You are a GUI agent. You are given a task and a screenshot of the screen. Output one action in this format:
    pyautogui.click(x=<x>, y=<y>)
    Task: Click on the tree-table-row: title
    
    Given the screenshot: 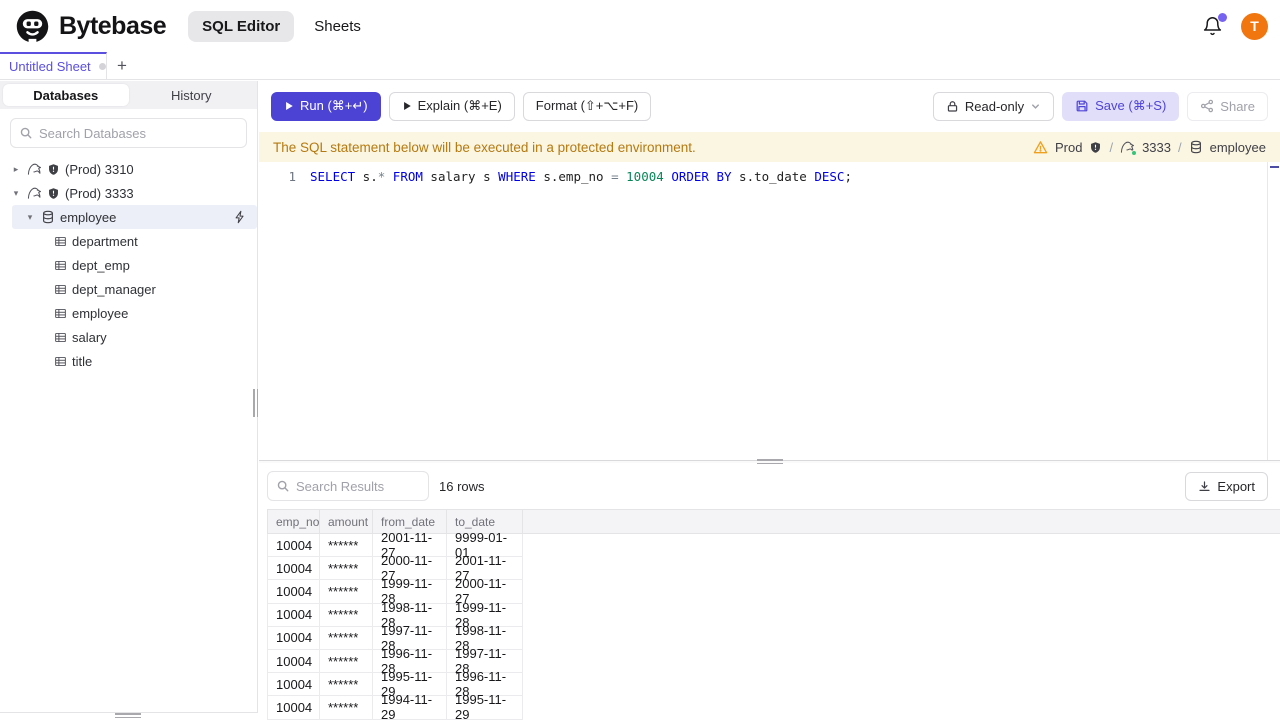 What is the action you would take?
    pyautogui.click(x=128, y=361)
    